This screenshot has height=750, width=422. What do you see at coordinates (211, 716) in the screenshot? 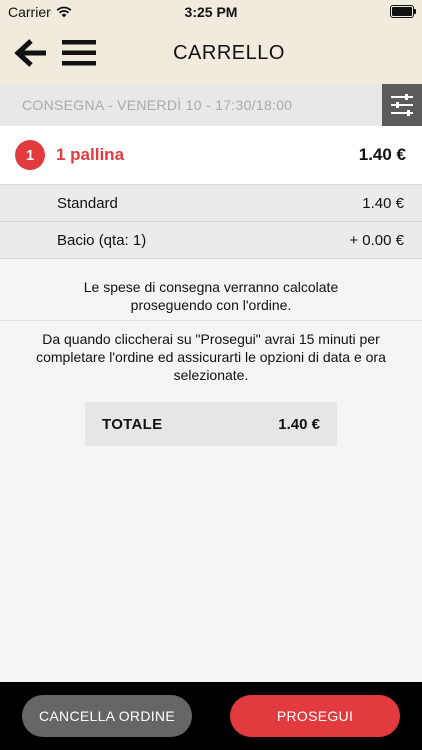
I see `footer-bar: CANCELLA ORDINE PROSEGUI` at bounding box center [211, 716].